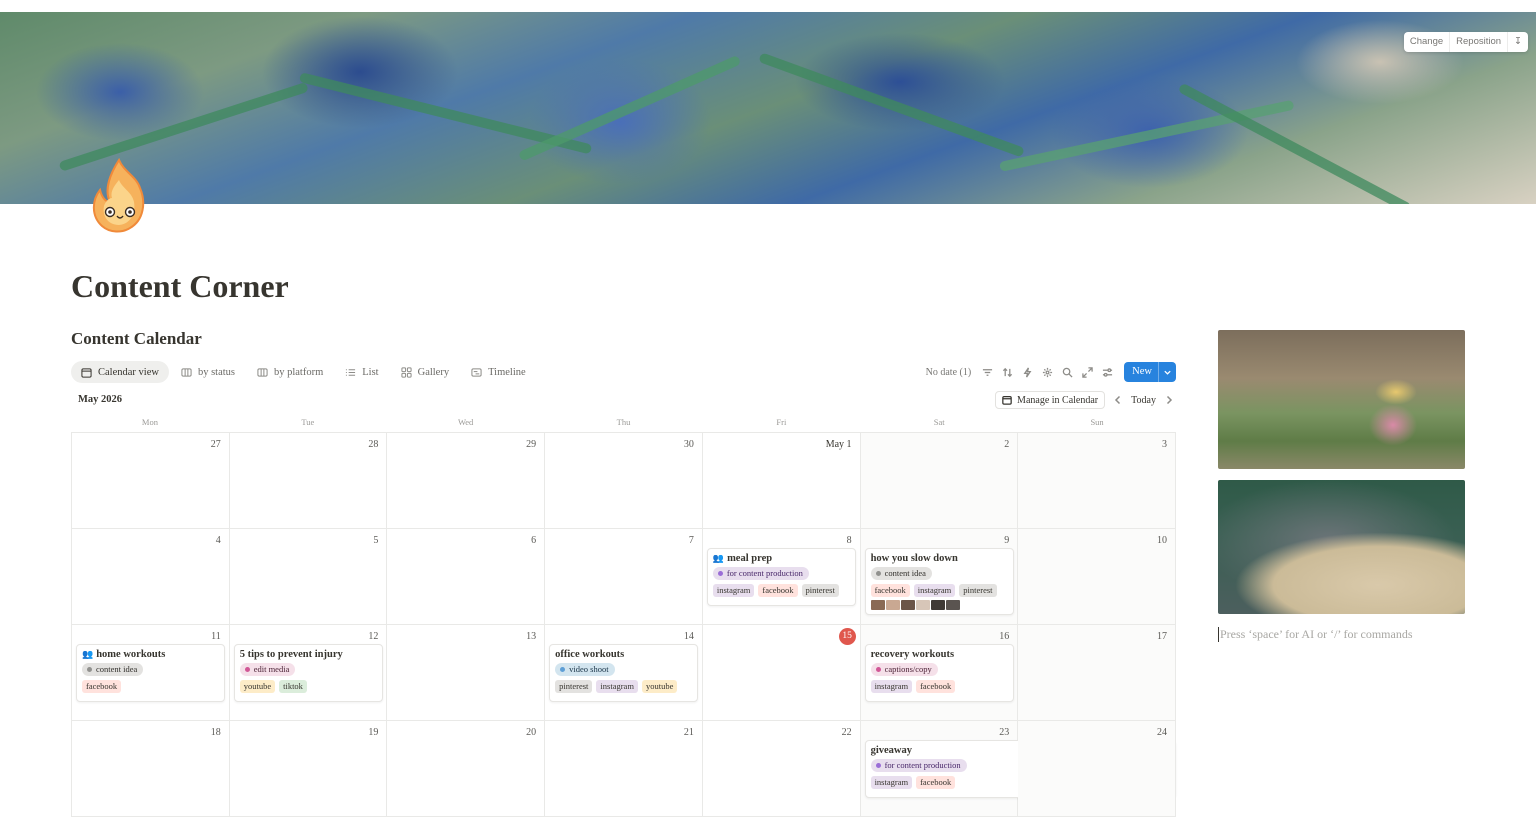 The width and height of the screenshot is (1536, 821). Describe the element at coordinates (781, 769) in the screenshot. I see `calendar-day: 22` at that location.